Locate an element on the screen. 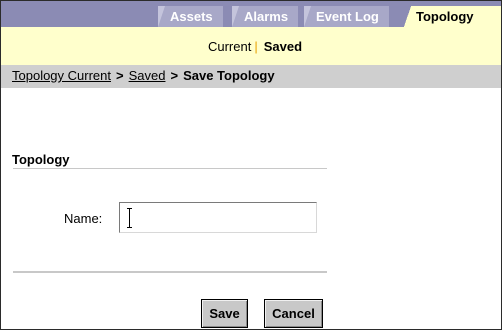  breadcrumb-current-page: Save Topology is located at coordinates (229, 75).